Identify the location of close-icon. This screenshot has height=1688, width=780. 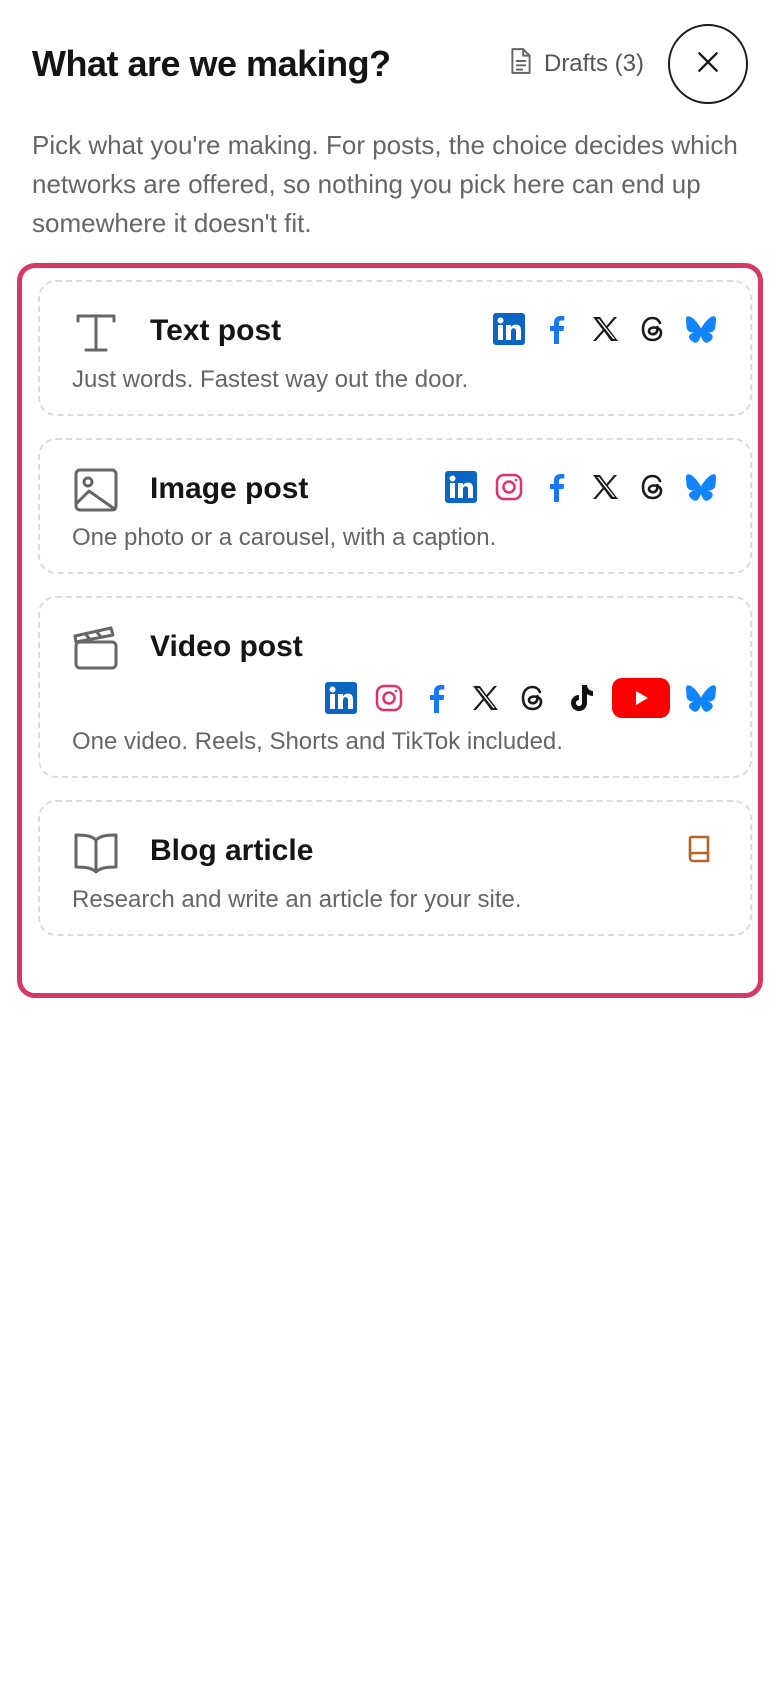
(708, 64).